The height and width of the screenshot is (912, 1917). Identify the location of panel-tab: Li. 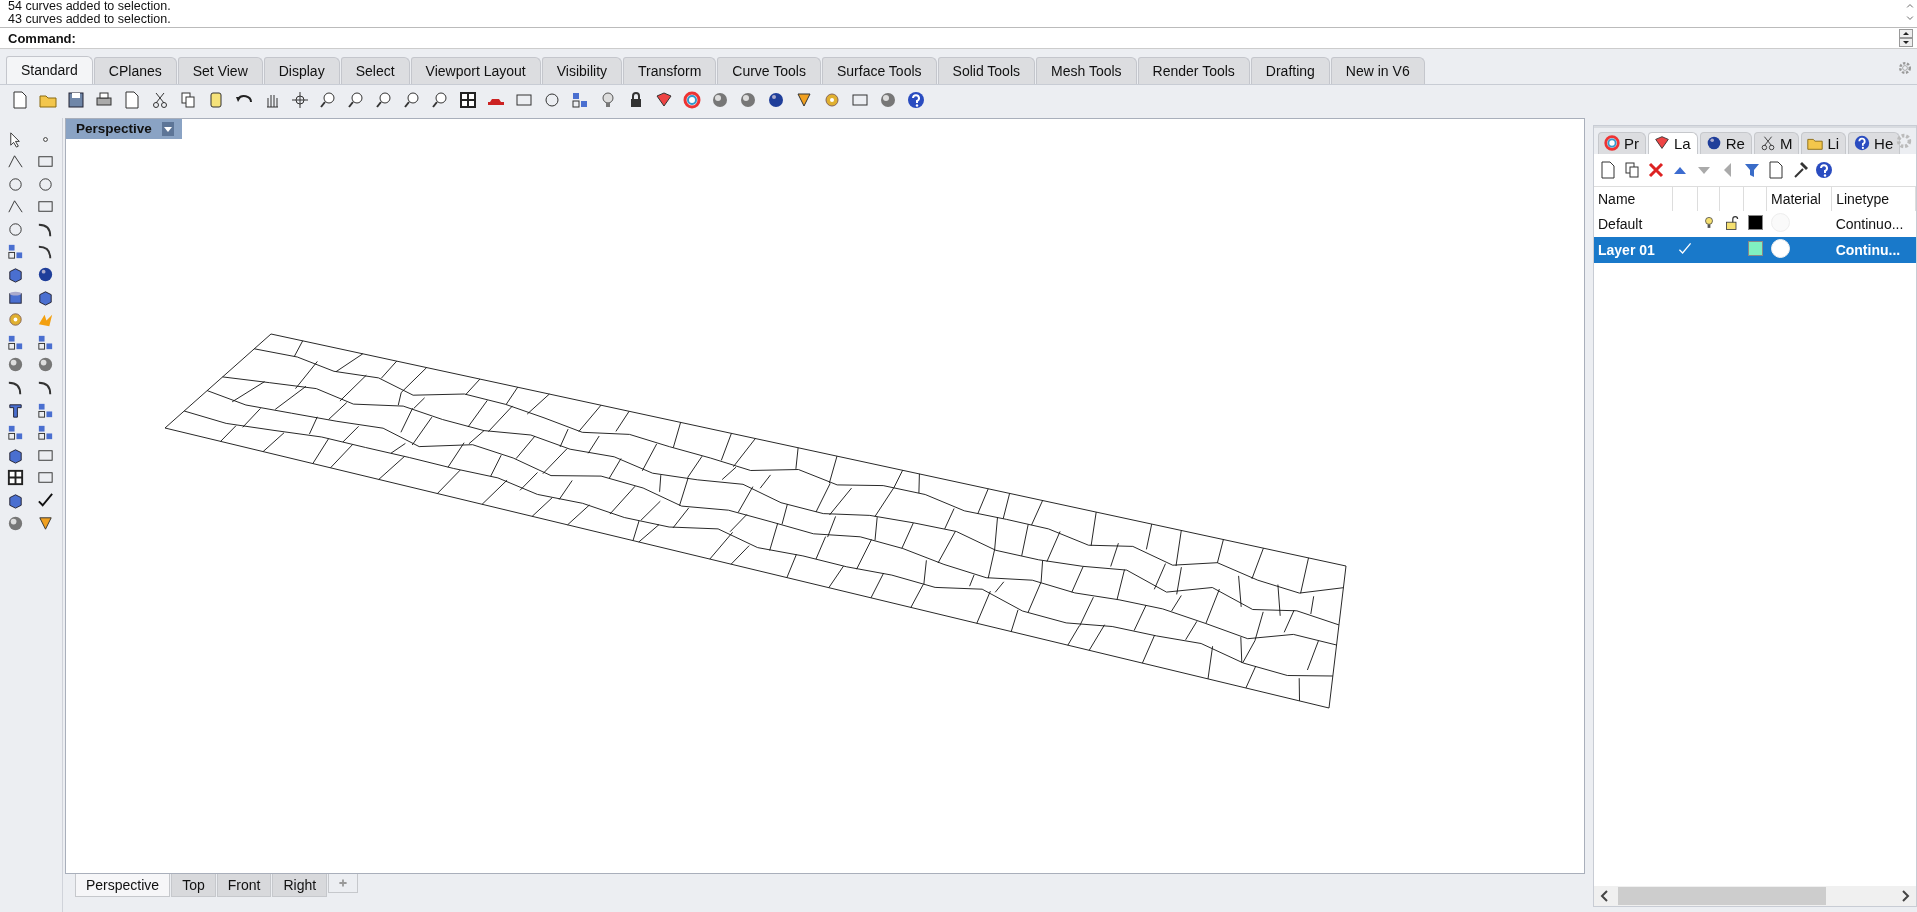
(1824, 143).